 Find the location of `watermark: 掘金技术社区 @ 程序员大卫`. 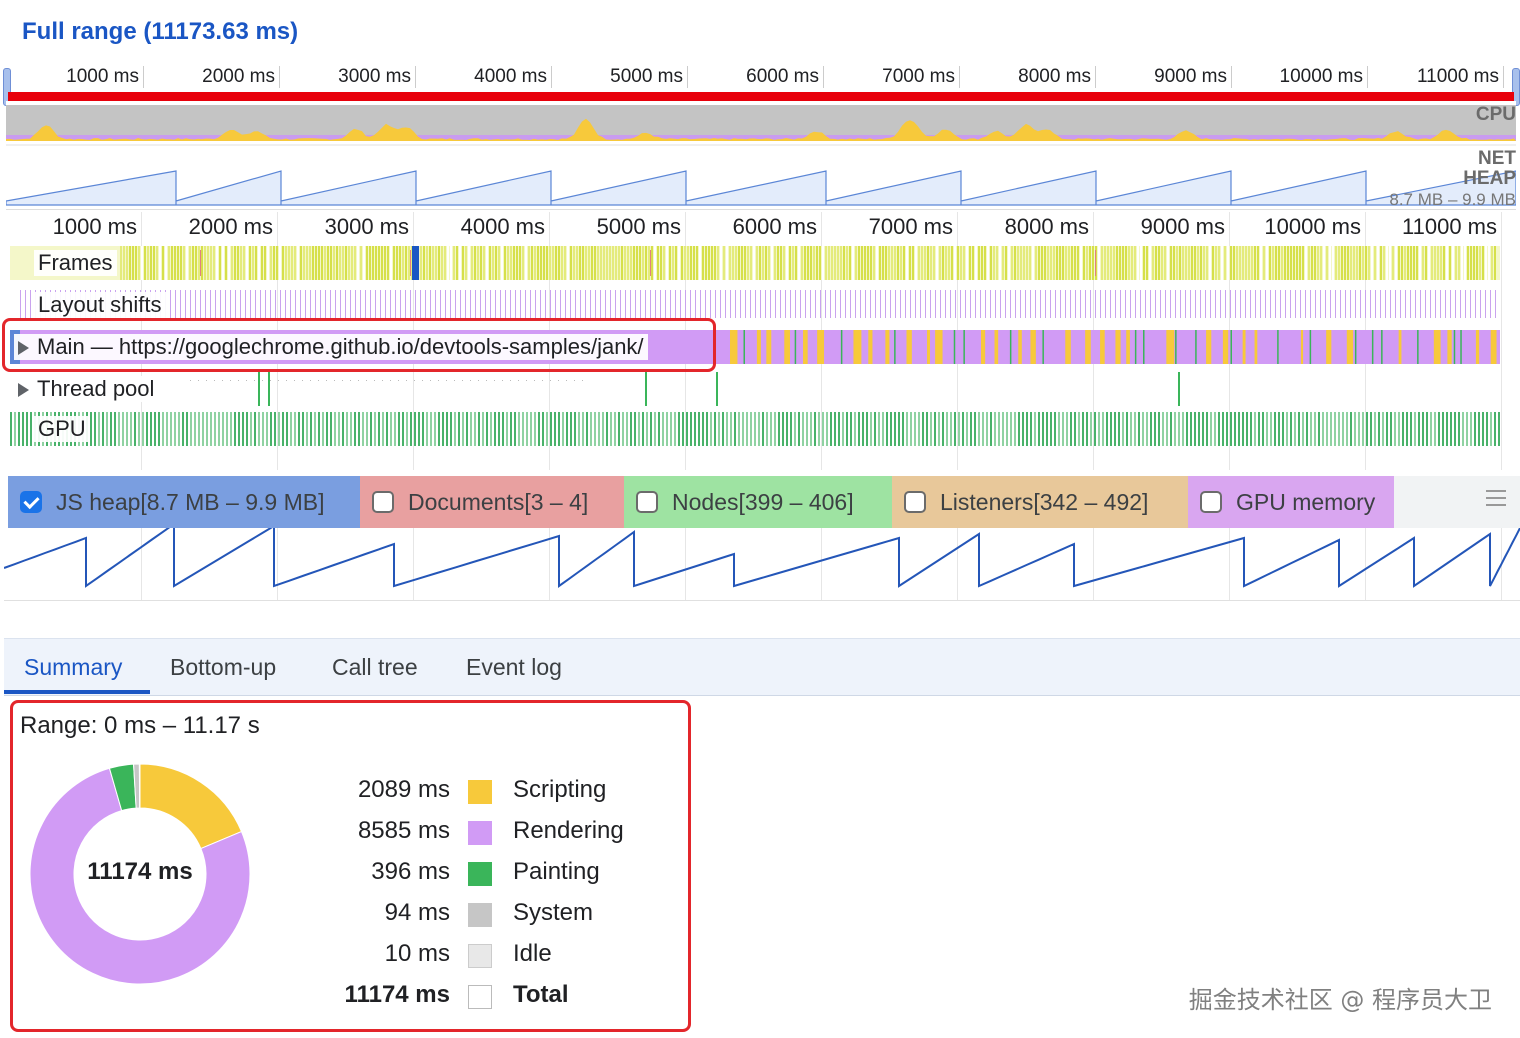

watermark: 掘金技术社区 @ 程序员大卫 is located at coordinates (1340, 1000).